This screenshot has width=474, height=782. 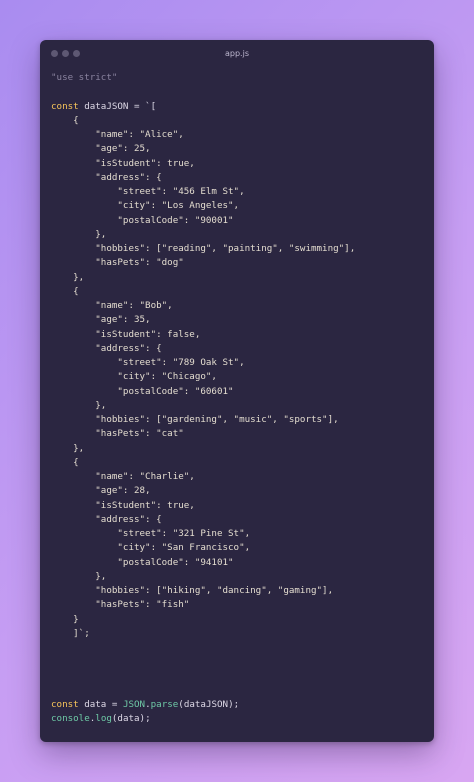 What do you see at coordinates (117, 106) in the screenshot?
I see `code-token: dataJSON = `[` at bounding box center [117, 106].